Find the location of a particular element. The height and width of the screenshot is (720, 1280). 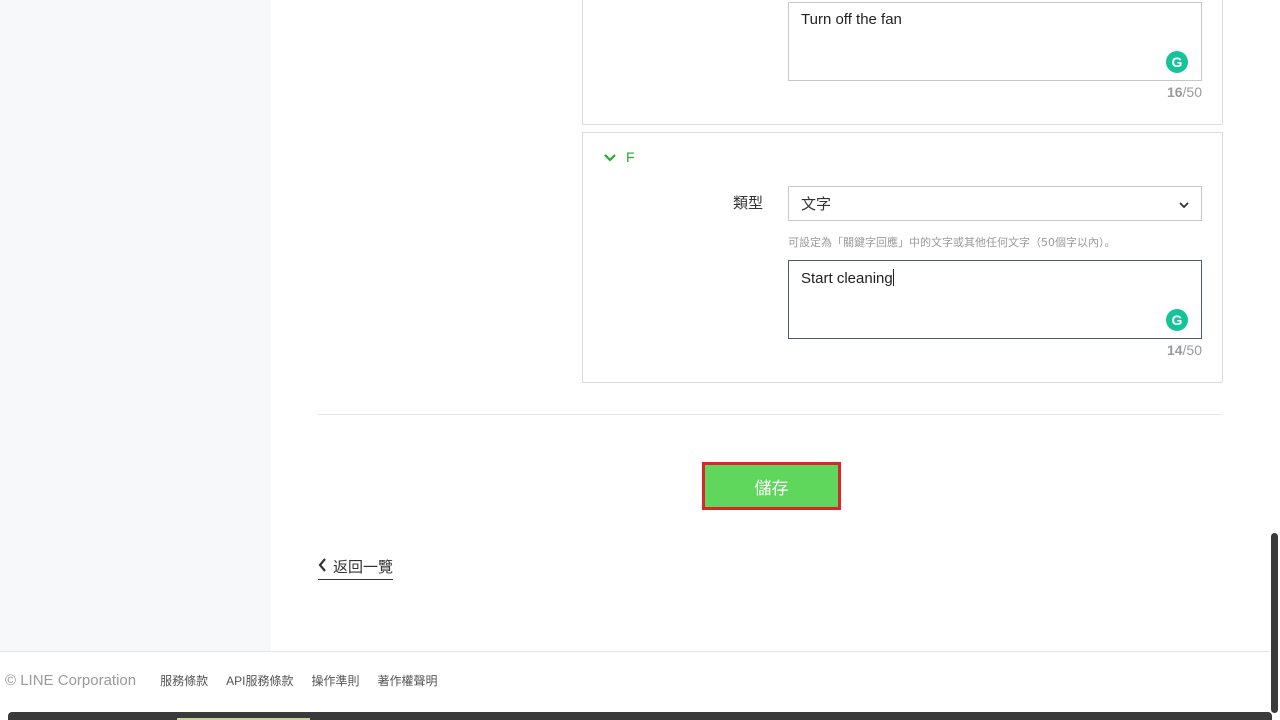

footer-link-api-terms: API服務條款 is located at coordinates (259, 680).